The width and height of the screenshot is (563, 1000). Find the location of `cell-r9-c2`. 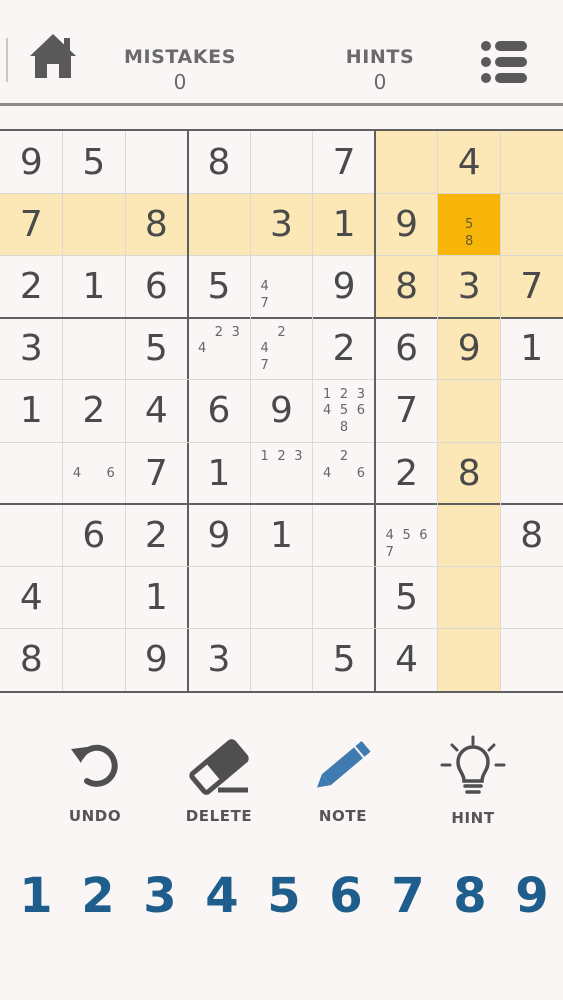

cell-r9-c2 is located at coordinates (94, 660).